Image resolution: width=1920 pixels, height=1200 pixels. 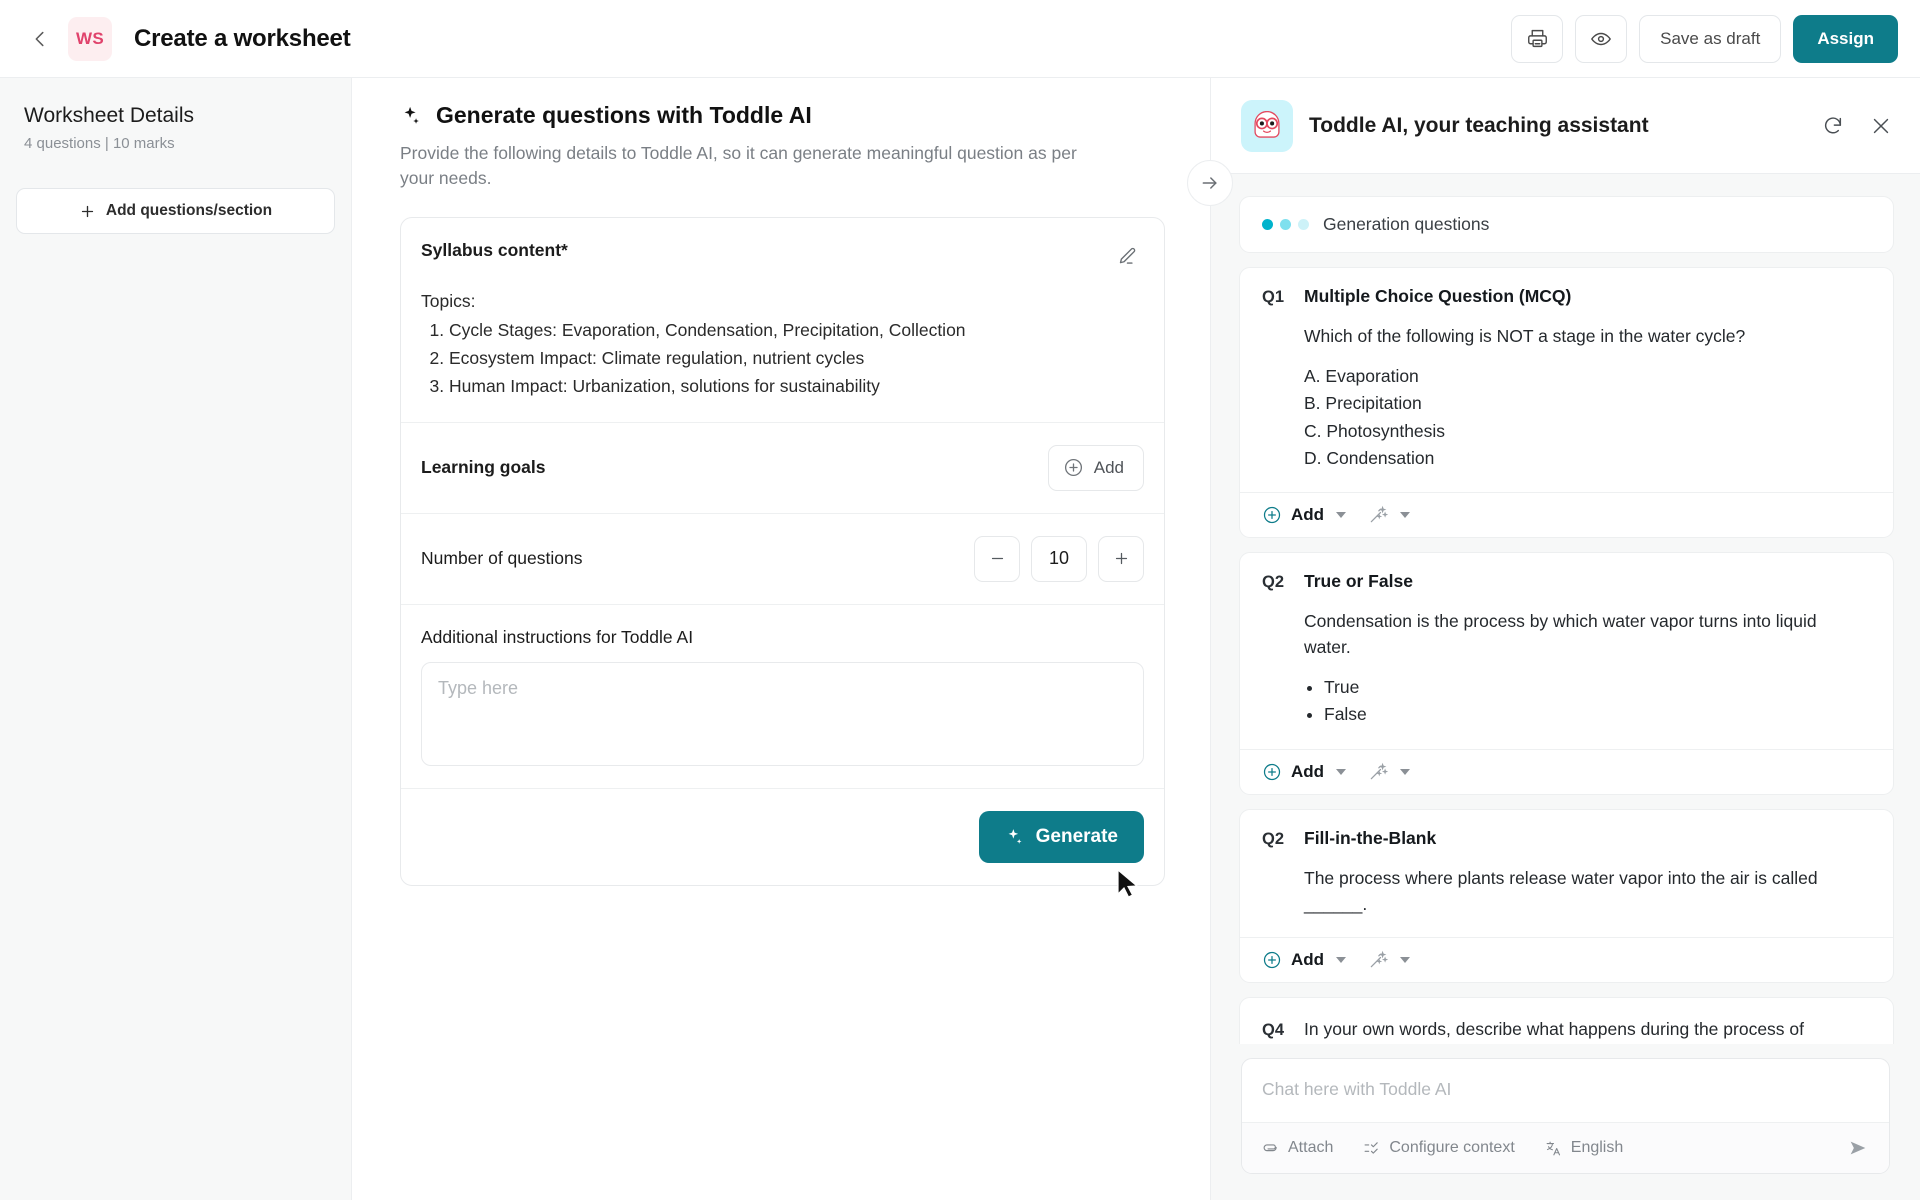 What do you see at coordinates (1095, 467) in the screenshot?
I see `add-learning-goal-button: Add` at bounding box center [1095, 467].